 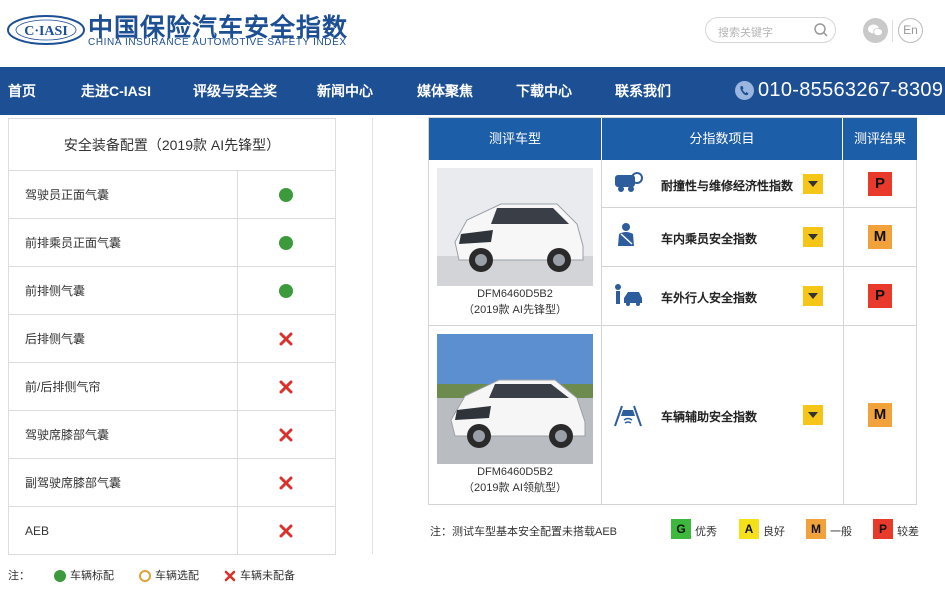 What do you see at coordinates (745, 33) in the screenshot?
I see `search-placeholder: 搜索关键字` at bounding box center [745, 33].